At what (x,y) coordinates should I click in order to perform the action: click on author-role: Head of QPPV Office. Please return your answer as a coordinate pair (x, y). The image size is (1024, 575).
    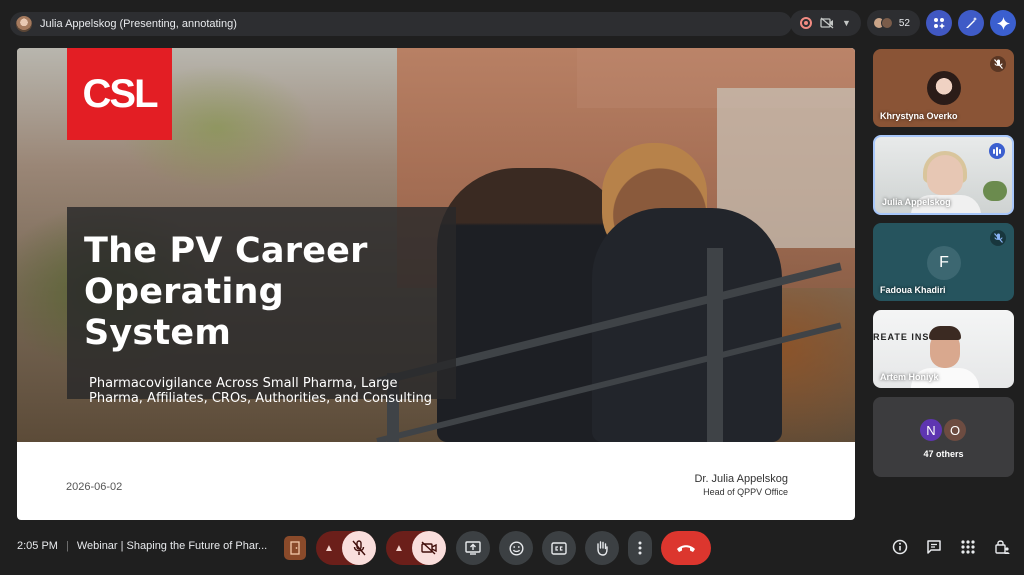
    Looking at the image, I should click on (745, 492).